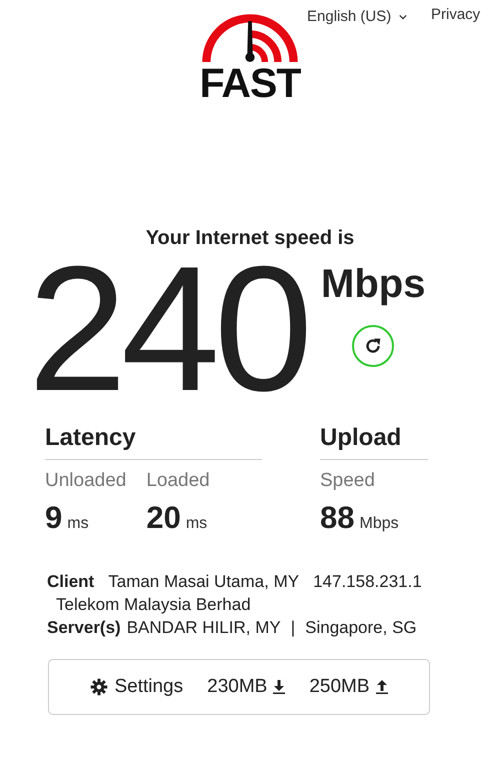 The height and width of the screenshot is (765, 500). I want to click on speed-unit: Mbps, so click(373, 284).